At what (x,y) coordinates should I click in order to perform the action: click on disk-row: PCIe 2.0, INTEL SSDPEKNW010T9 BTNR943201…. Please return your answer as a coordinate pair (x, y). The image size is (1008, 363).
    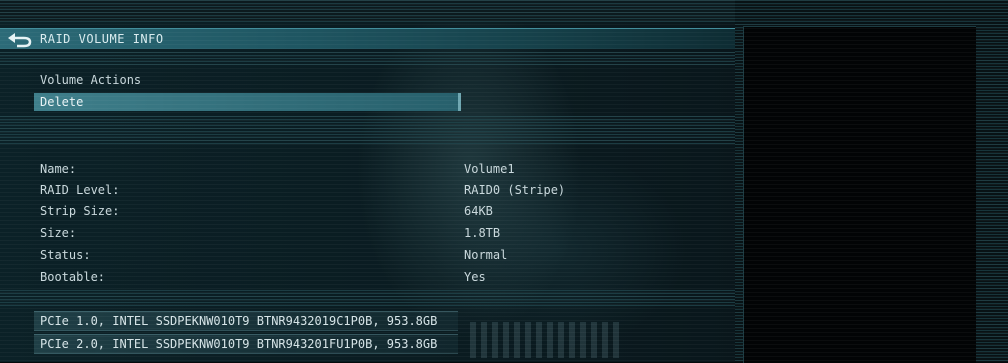
    Looking at the image, I should click on (246, 344).